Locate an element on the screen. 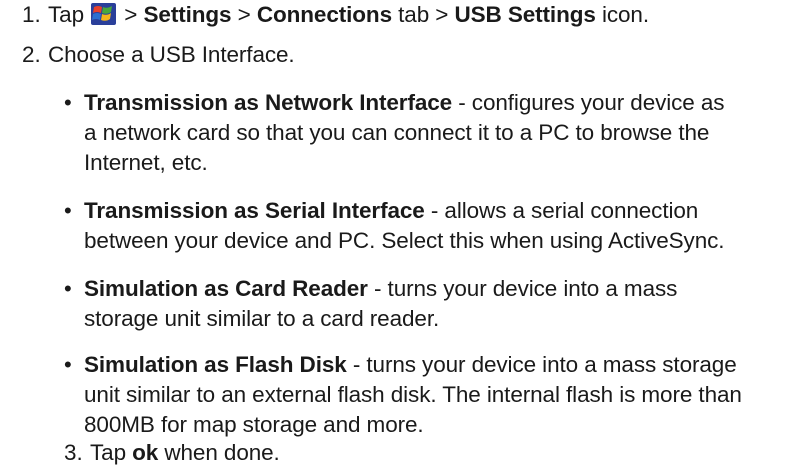  step-2-text: Choose a USB Interface. is located at coordinates (171, 54).